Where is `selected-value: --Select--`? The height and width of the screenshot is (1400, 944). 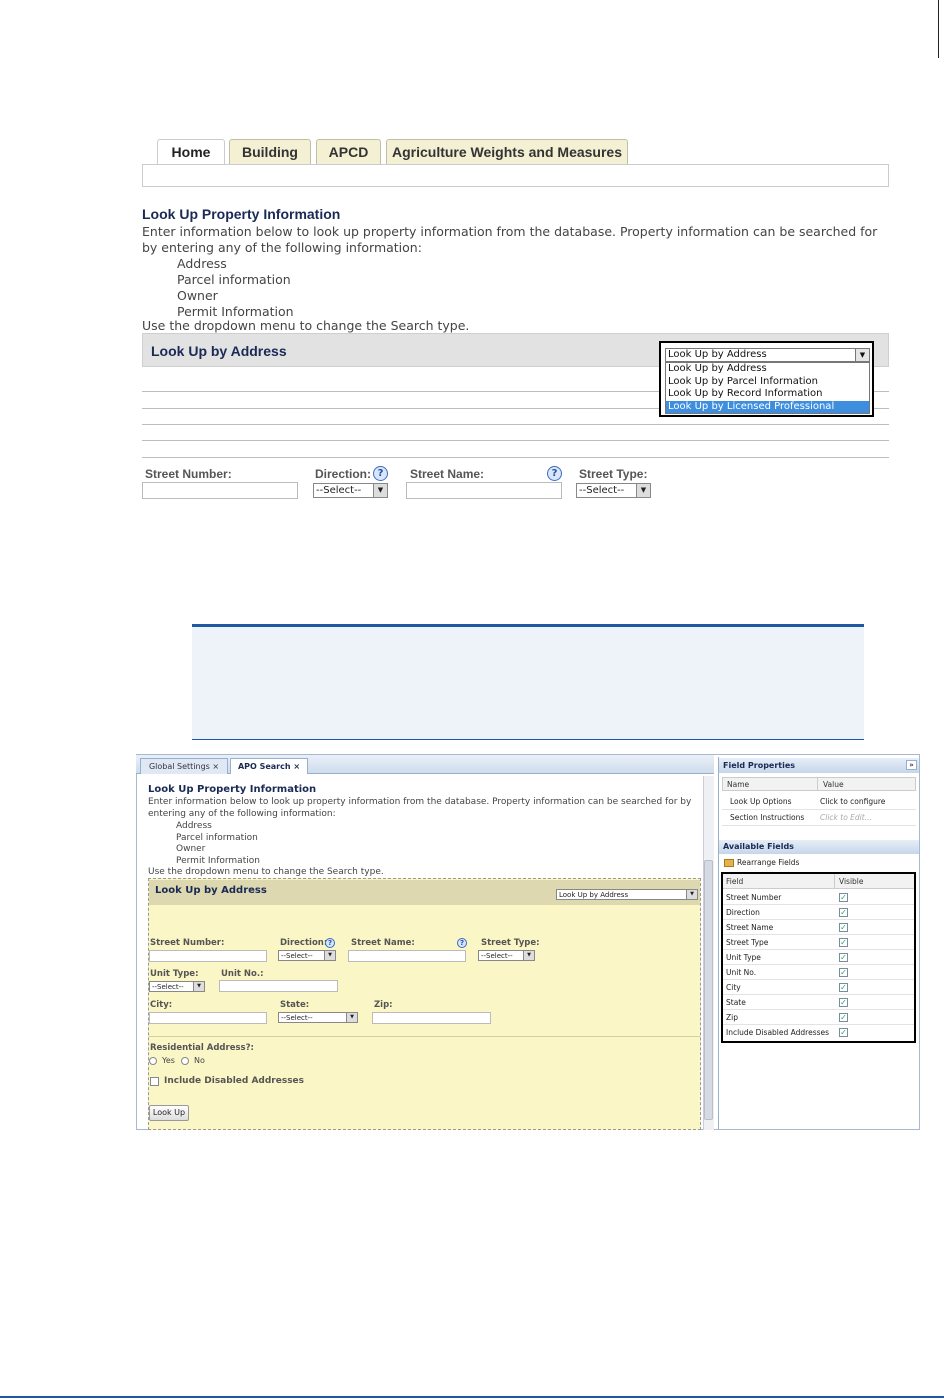
selected-value: --Select-- is located at coordinates (297, 1018).